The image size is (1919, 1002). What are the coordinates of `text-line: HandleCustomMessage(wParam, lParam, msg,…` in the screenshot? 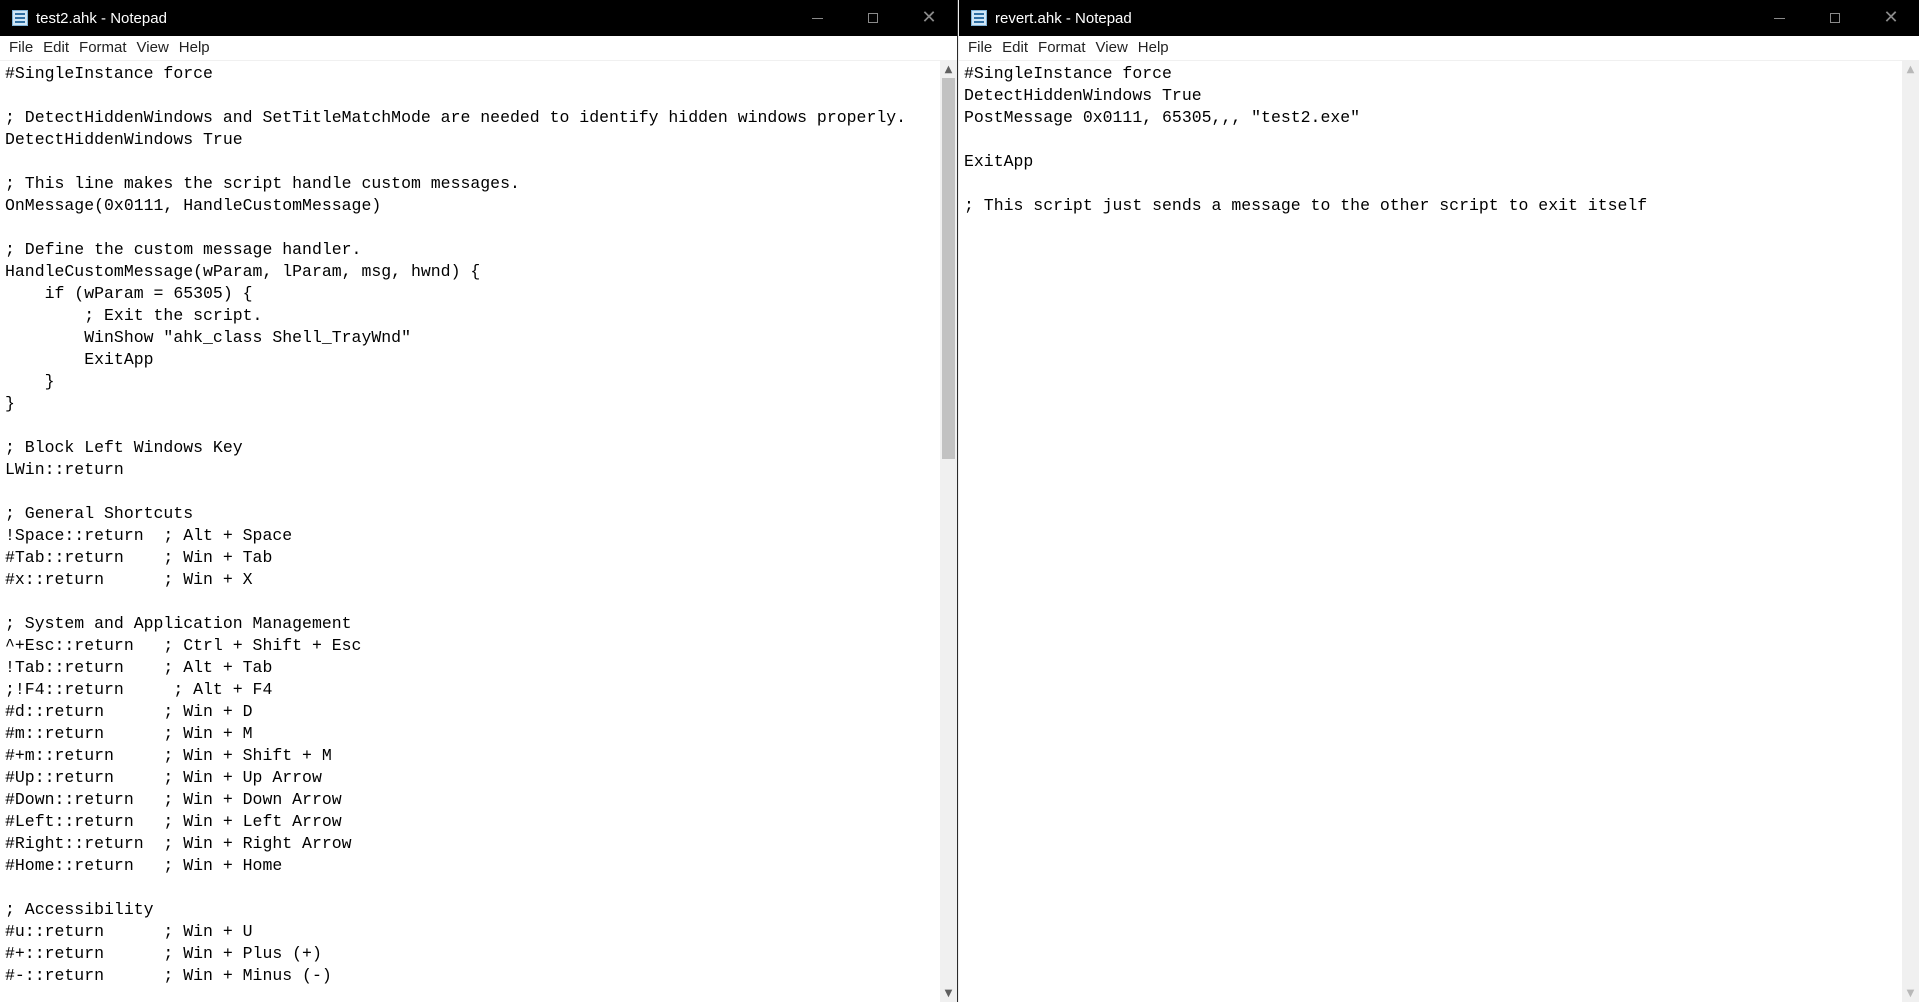 It's located at (243, 271).